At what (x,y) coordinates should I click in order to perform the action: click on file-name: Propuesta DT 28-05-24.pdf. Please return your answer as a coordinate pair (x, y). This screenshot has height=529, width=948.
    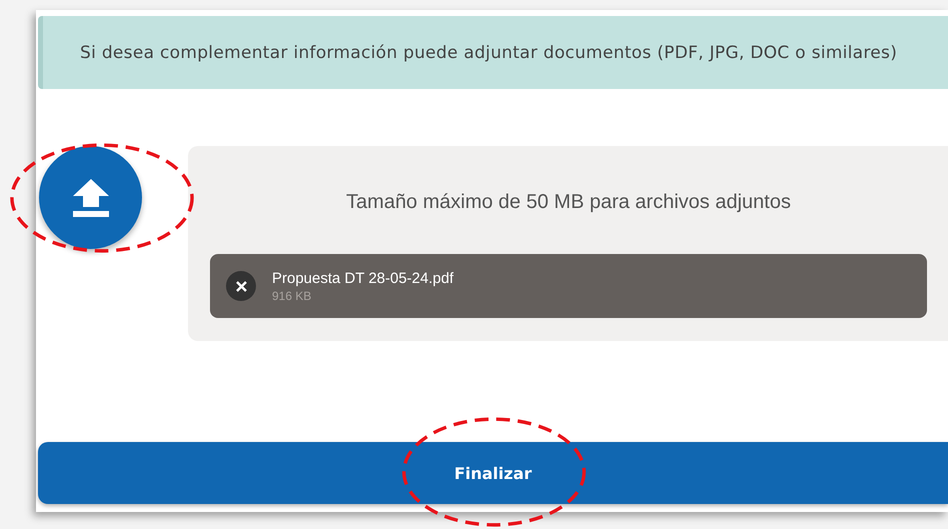
    Looking at the image, I should click on (363, 278).